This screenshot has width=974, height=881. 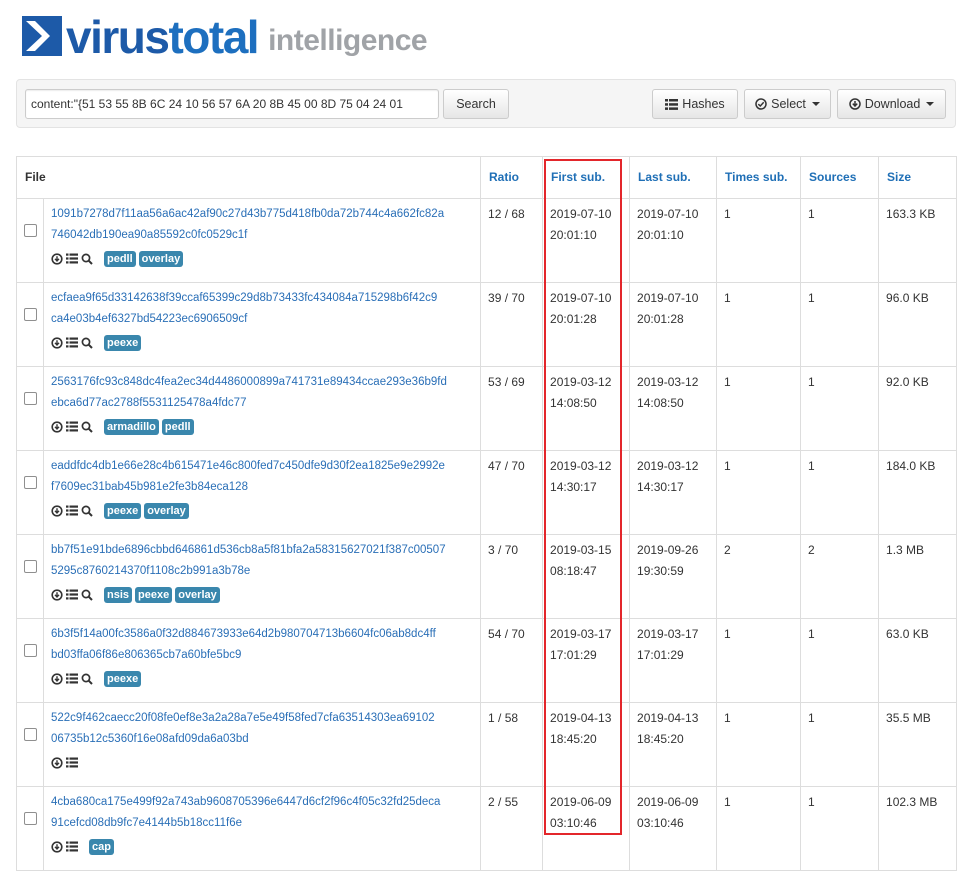 What do you see at coordinates (581, 466) in the screenshot?
I see `first-sub-date: 2019-03-12` at bounding box center [581, 466].